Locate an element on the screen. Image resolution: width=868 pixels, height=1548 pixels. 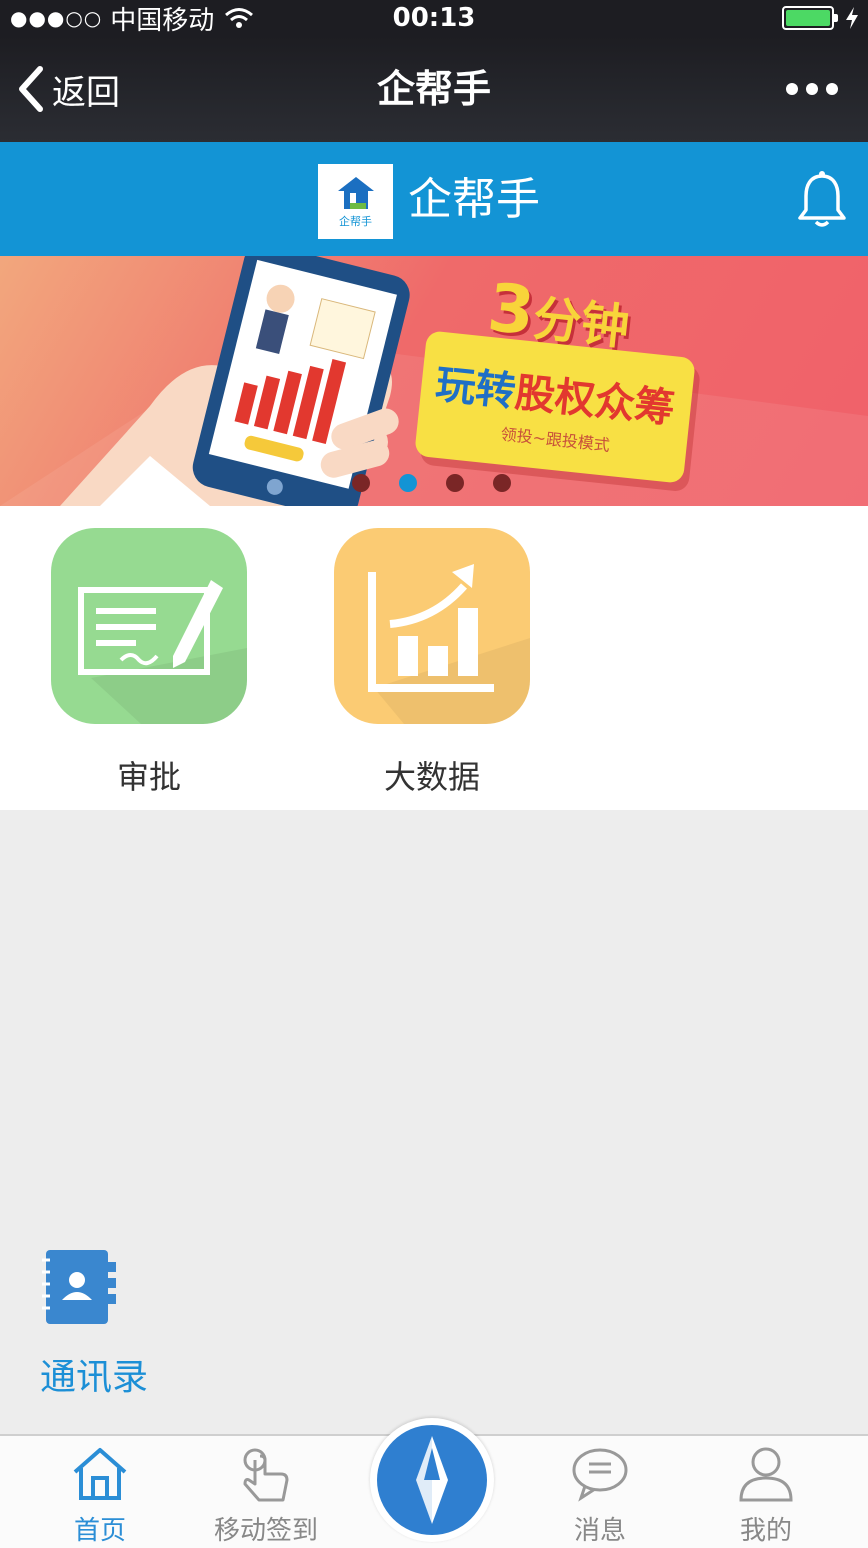
app-big-data: 大数据 is located at coordinates (432, 663).